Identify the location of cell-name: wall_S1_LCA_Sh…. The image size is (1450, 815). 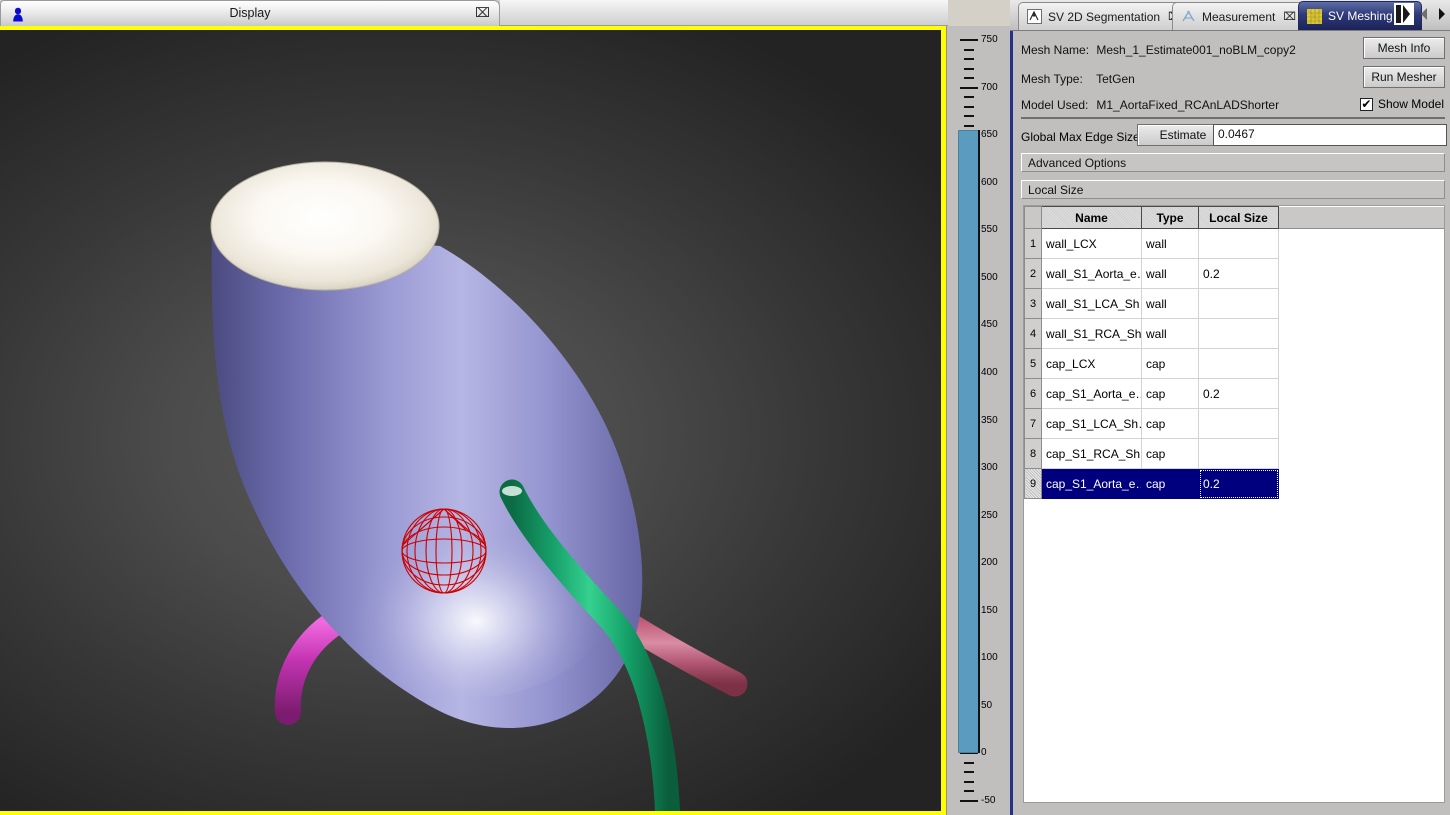
(1091, 303).